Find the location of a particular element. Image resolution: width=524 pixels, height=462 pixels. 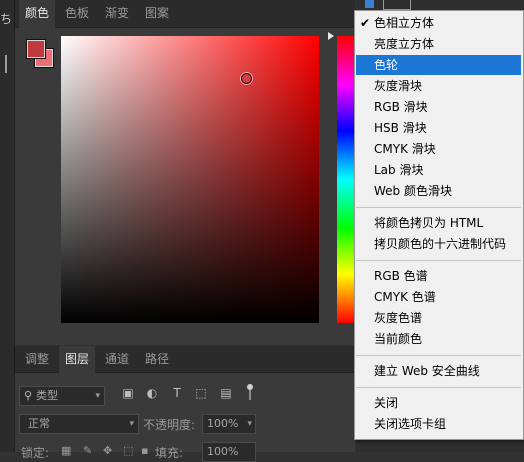

lock-position-icon: ✥ is located at coordinates (107, 450).